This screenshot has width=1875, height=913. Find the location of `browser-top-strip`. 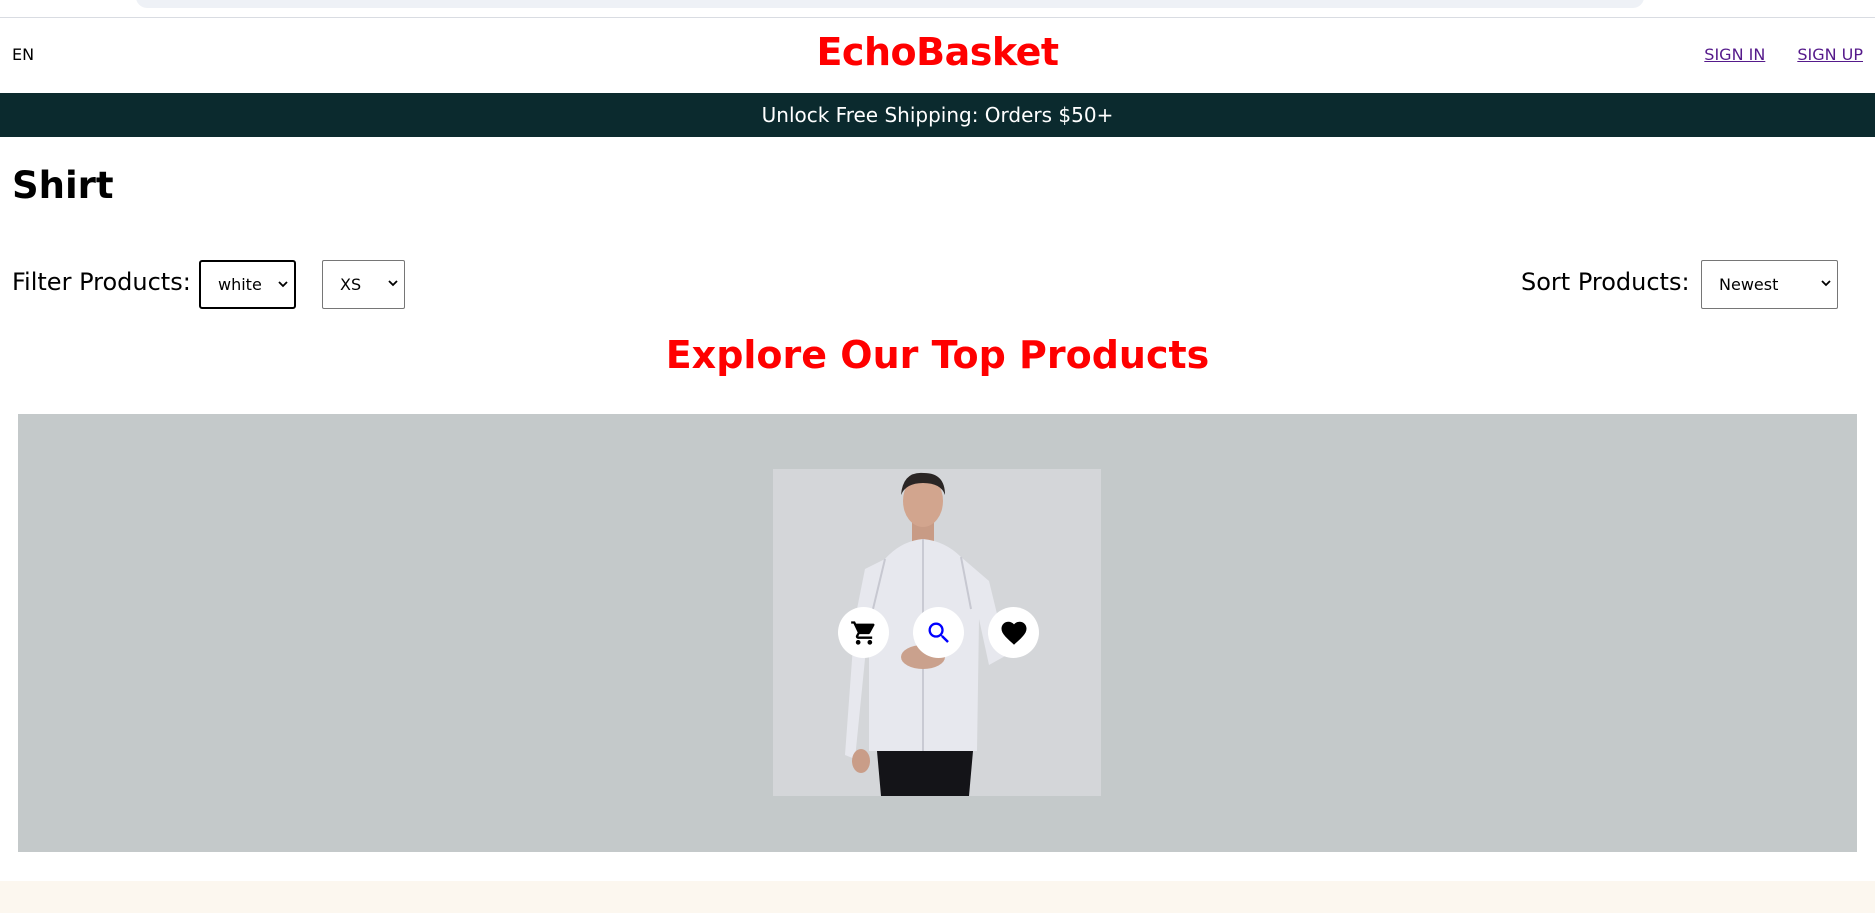

browser-top-strip is located at coordinates (937, 9).